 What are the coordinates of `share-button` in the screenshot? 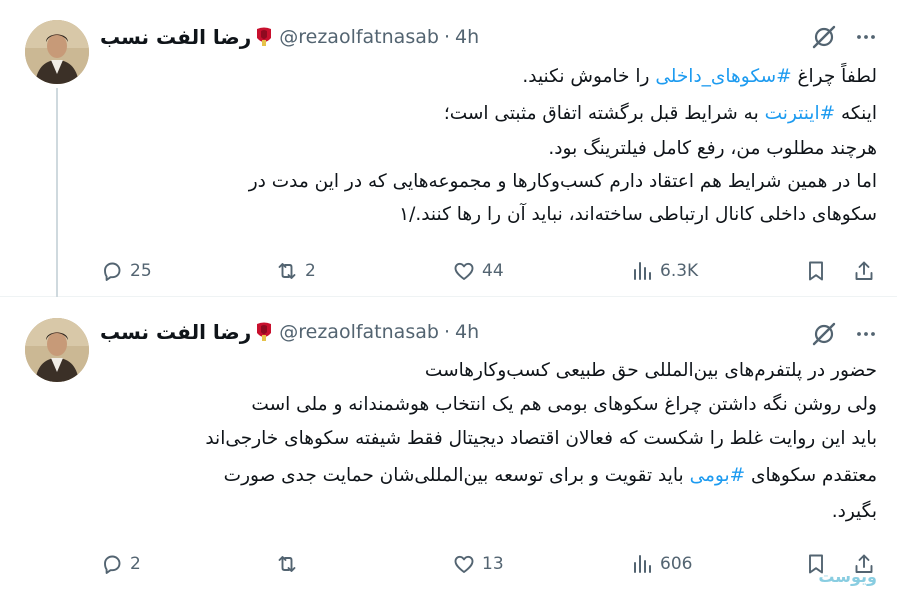 It's located at (864, 271).